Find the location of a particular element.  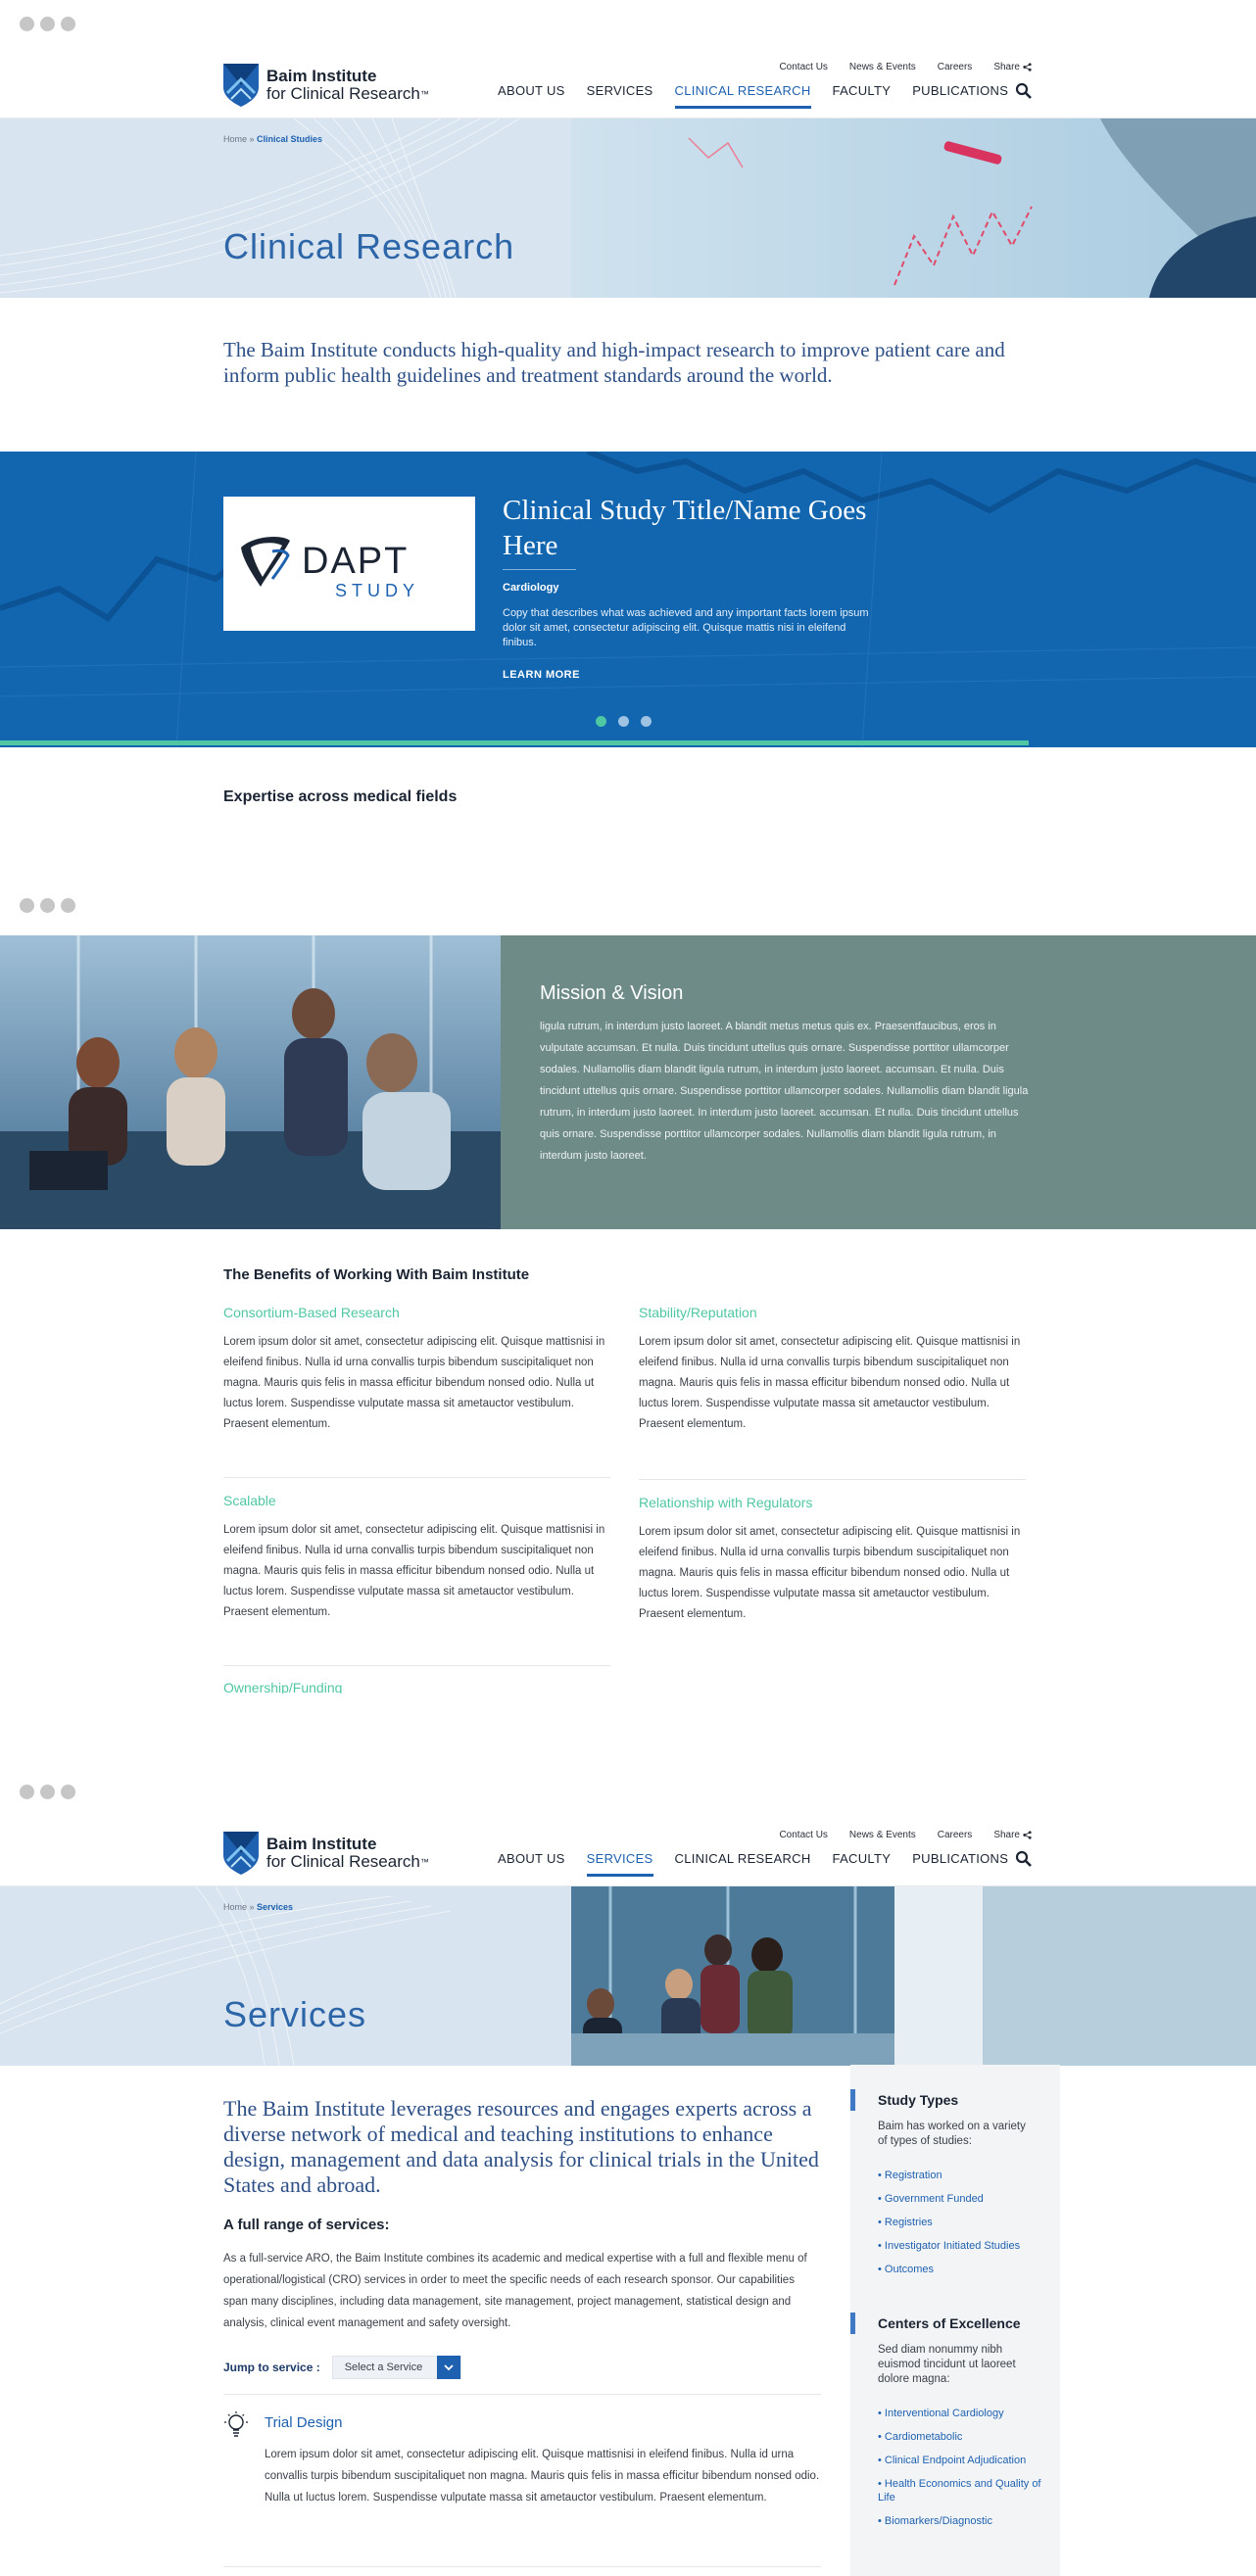

study-category: Cardiology is located at coordinates (531, 588).